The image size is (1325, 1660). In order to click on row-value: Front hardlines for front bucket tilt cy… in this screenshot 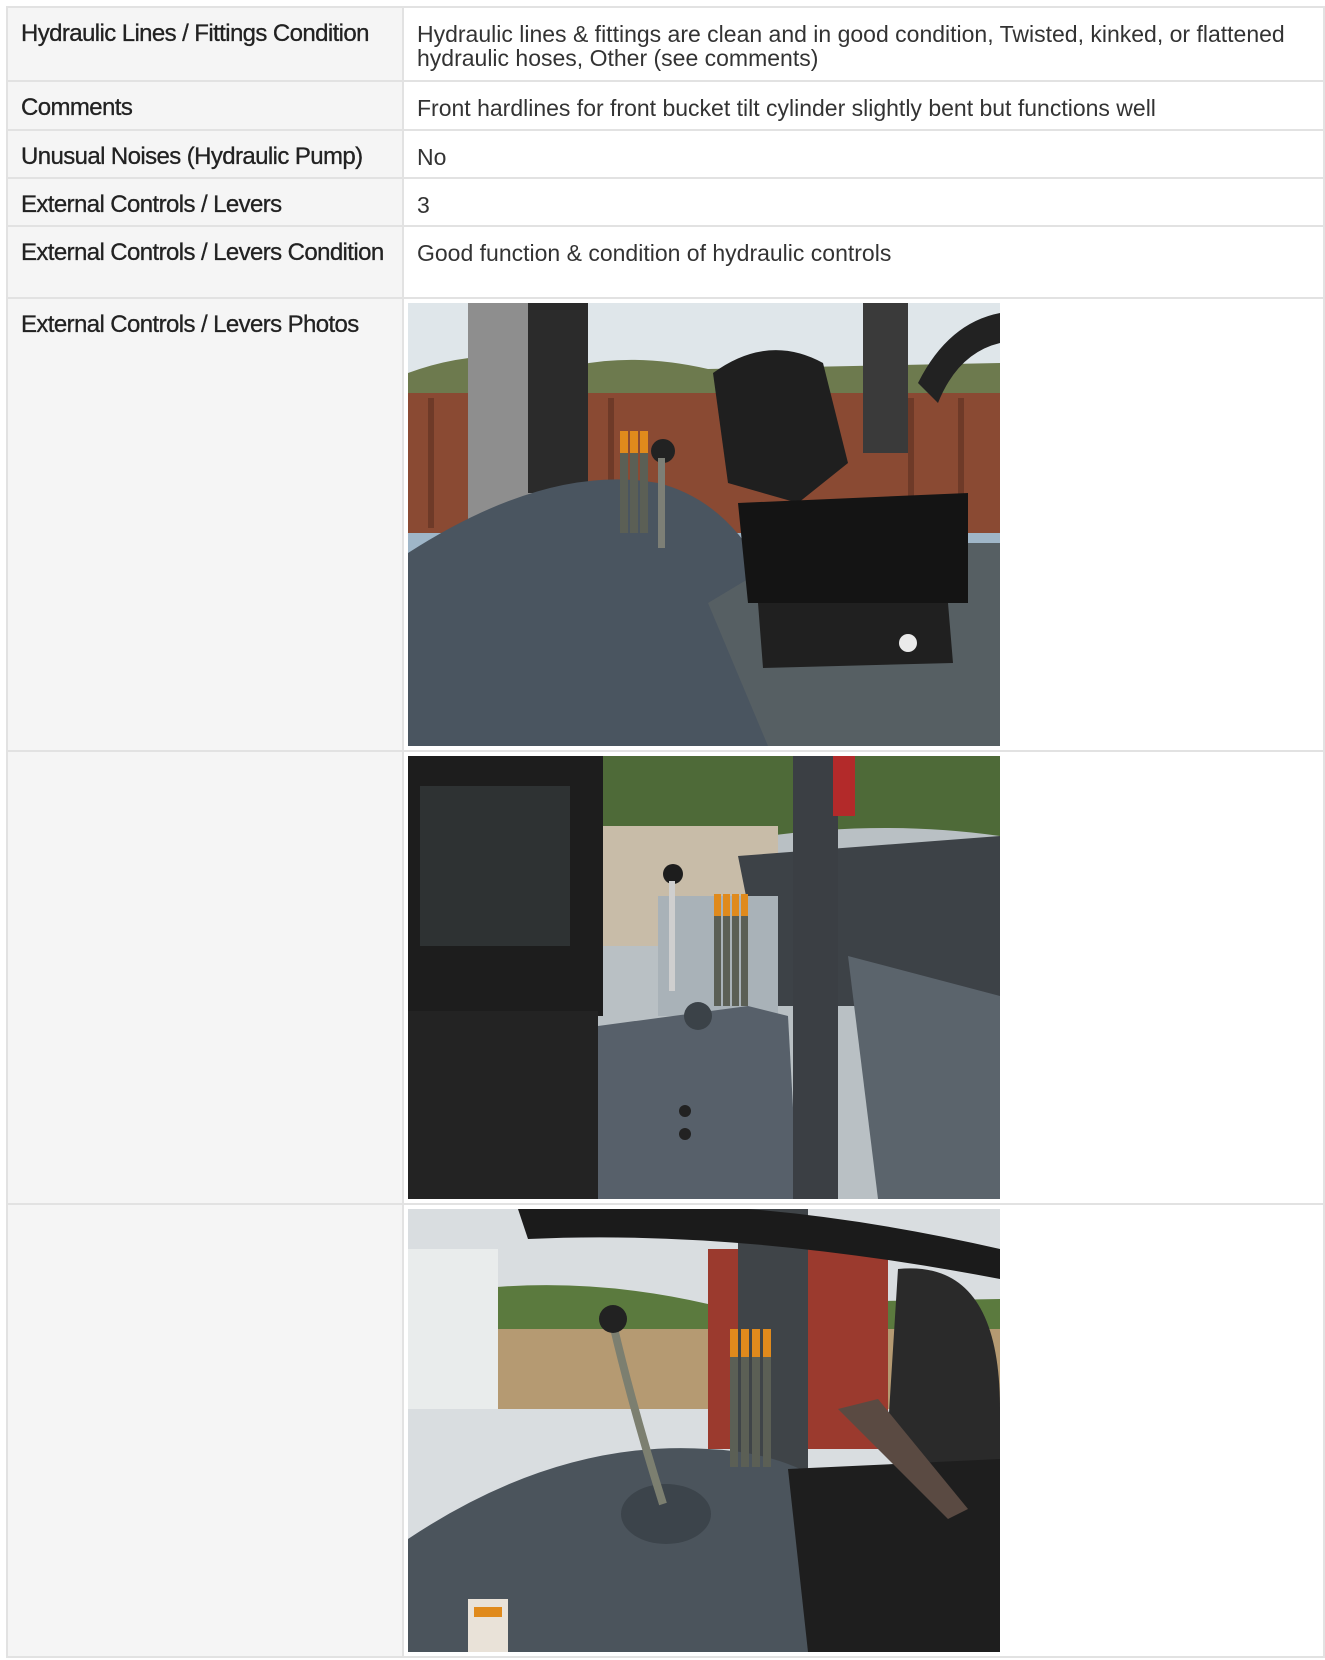, I will do `click(786, 108)`.